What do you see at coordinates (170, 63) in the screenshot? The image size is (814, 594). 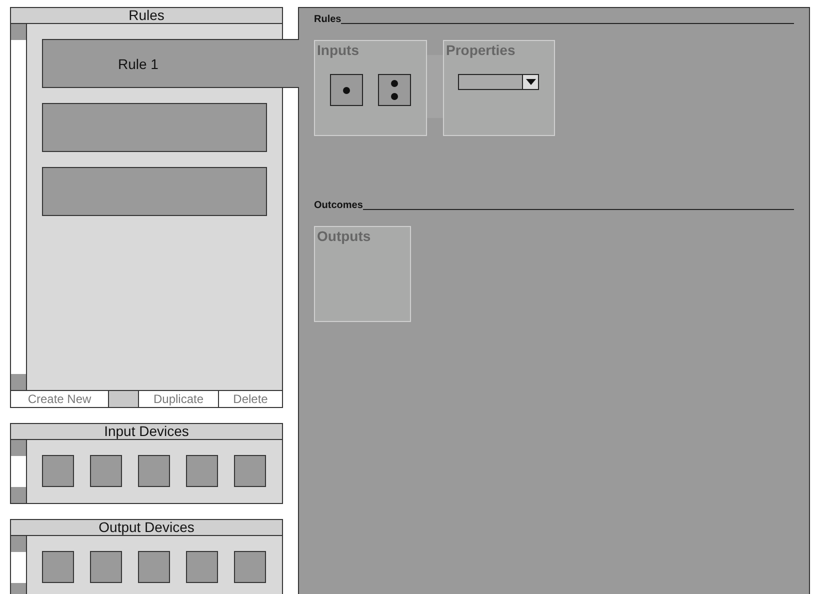 I see `rule-item: Rule 1` at bounding box center [170, 63].